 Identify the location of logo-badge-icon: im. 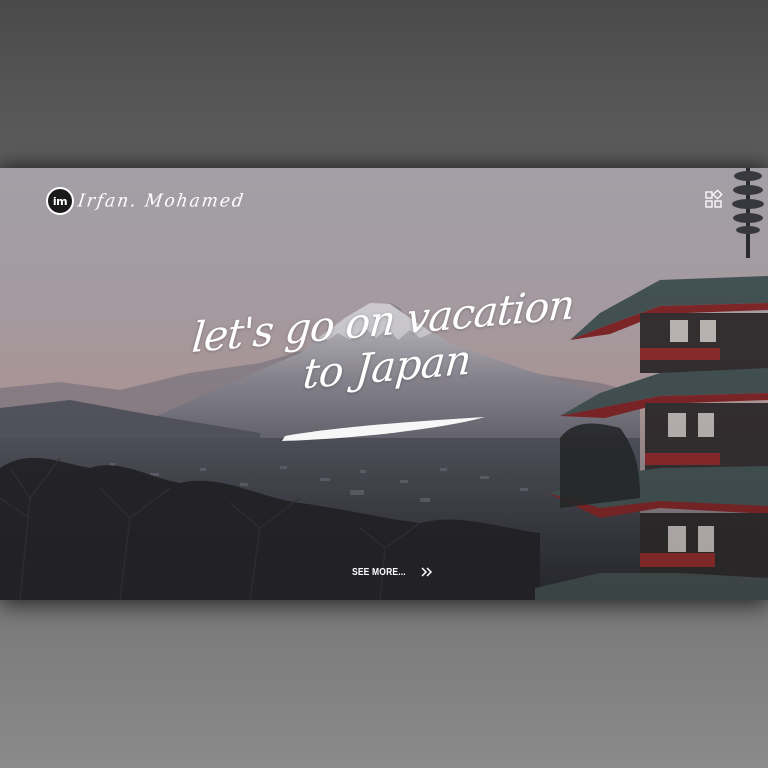
(60, 201).